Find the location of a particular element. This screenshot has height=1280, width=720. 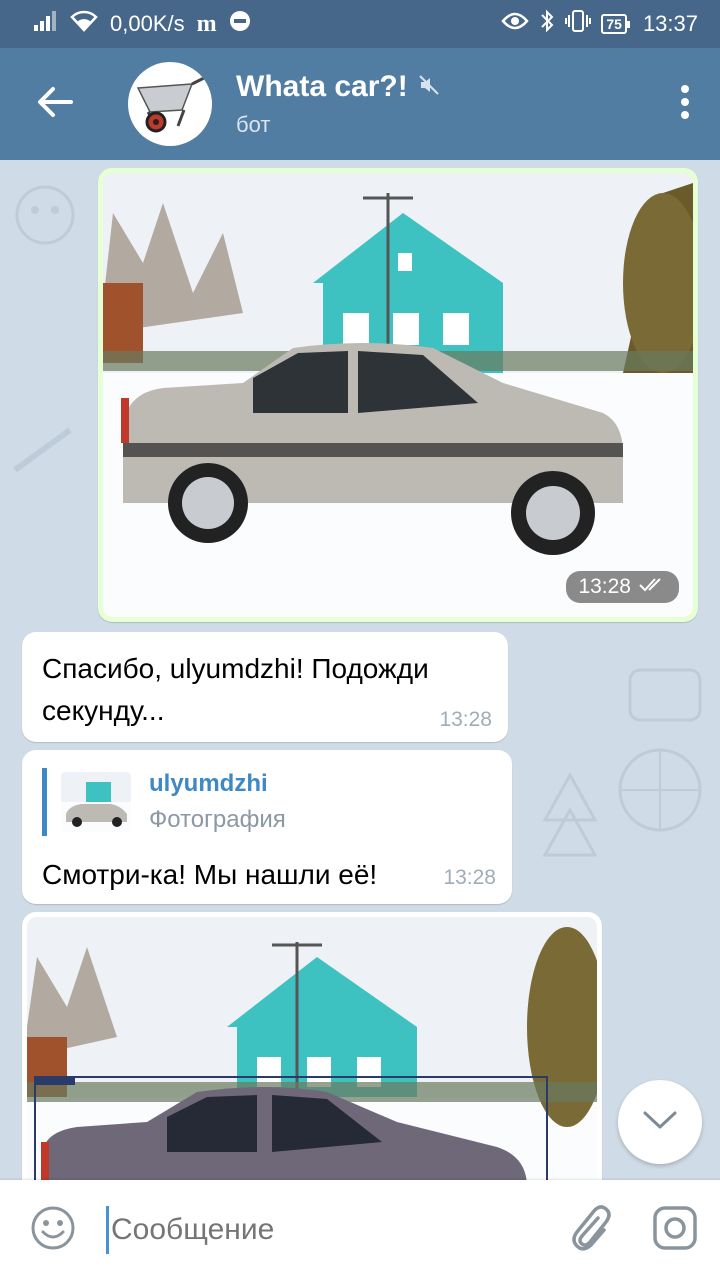

status-bar: 0,00K/s m 75 13:37 is located at coordinates (360, 24).